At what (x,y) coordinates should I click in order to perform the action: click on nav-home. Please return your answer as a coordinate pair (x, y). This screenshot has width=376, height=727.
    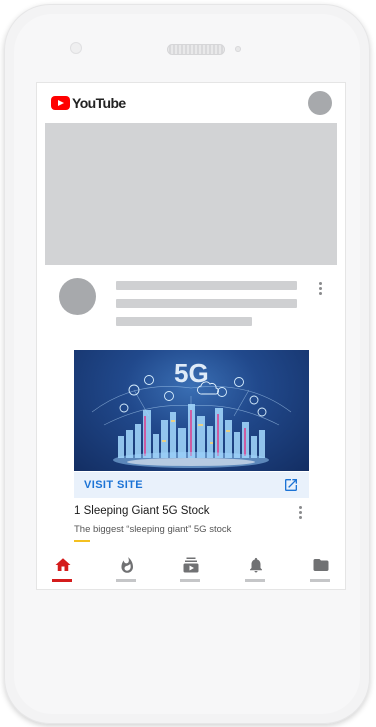
    Looking at the image, I should click on (63, 571).